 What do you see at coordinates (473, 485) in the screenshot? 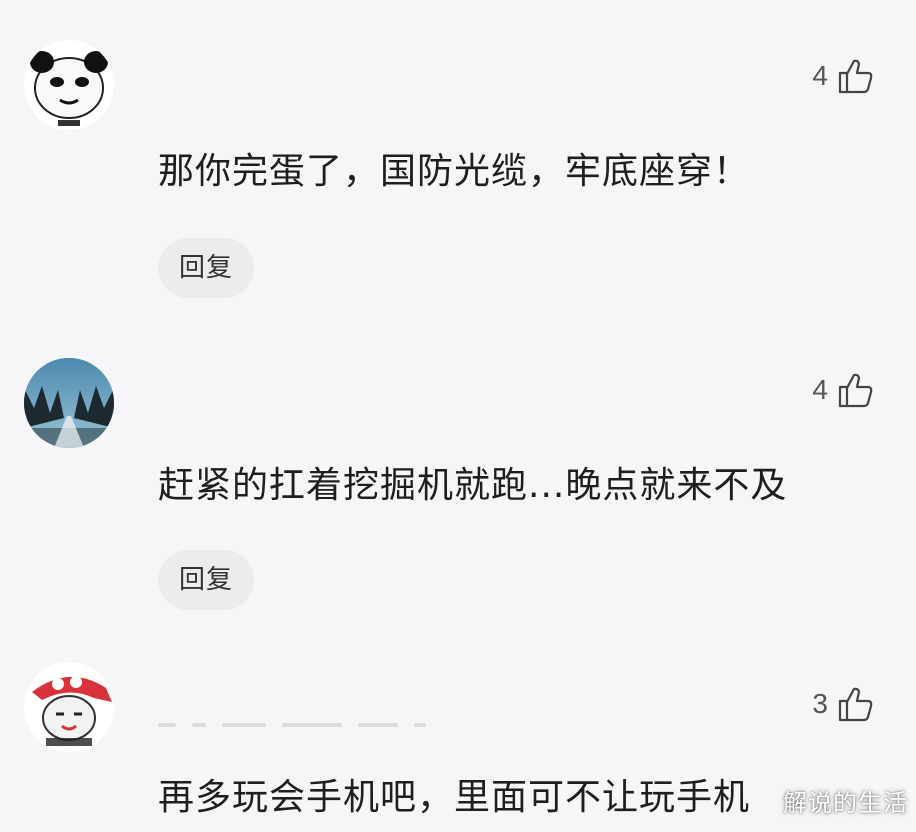
I see `comment-text: 赶紧的扛着挖掘机就跑...晚点就来不及` at bounding box center [473, 485].